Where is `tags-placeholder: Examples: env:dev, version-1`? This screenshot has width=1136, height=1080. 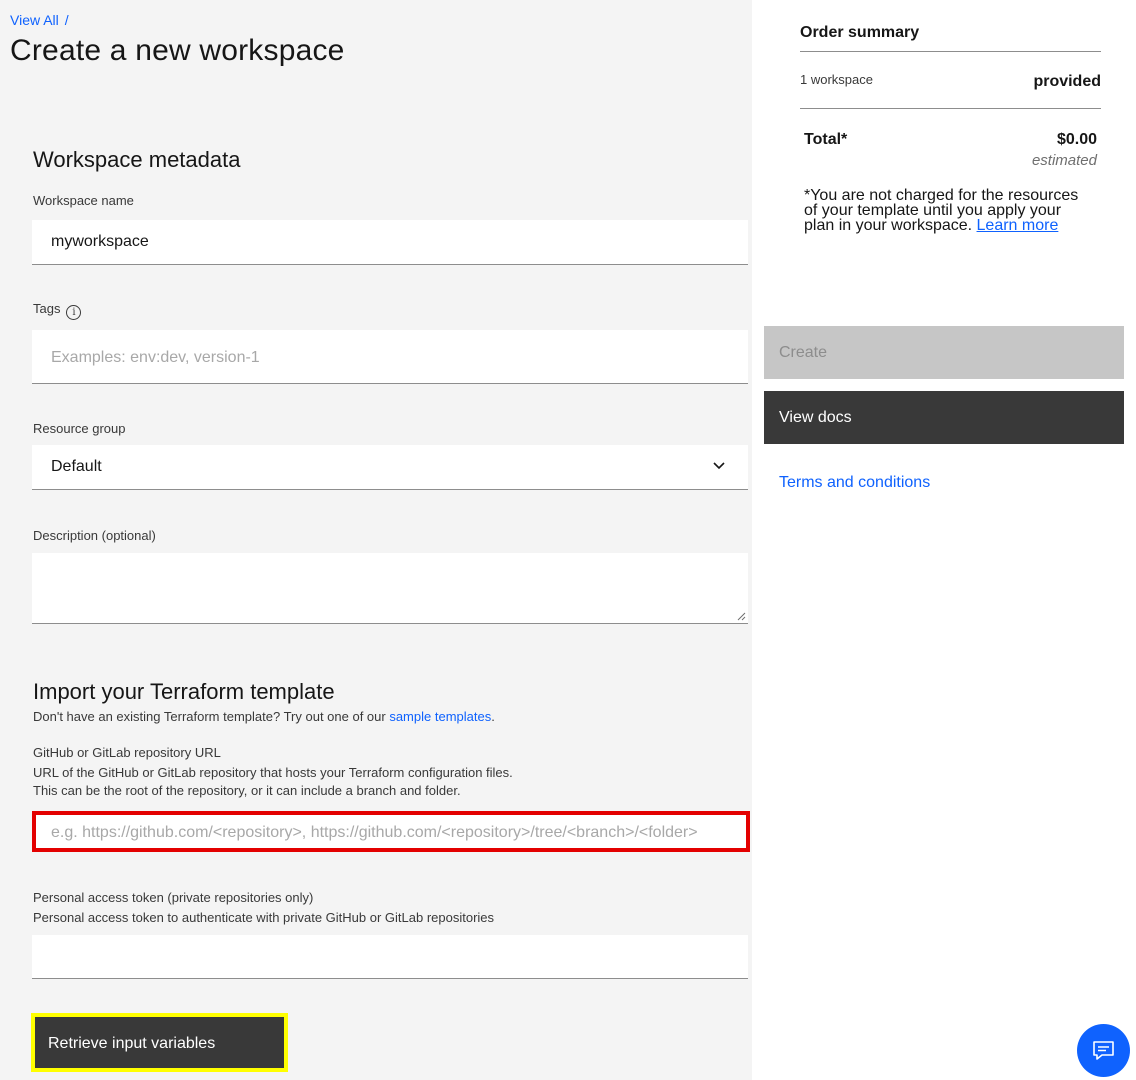 tags-placeholder: Examples: env:dev, version-1 is located at coordinates (155, 357).